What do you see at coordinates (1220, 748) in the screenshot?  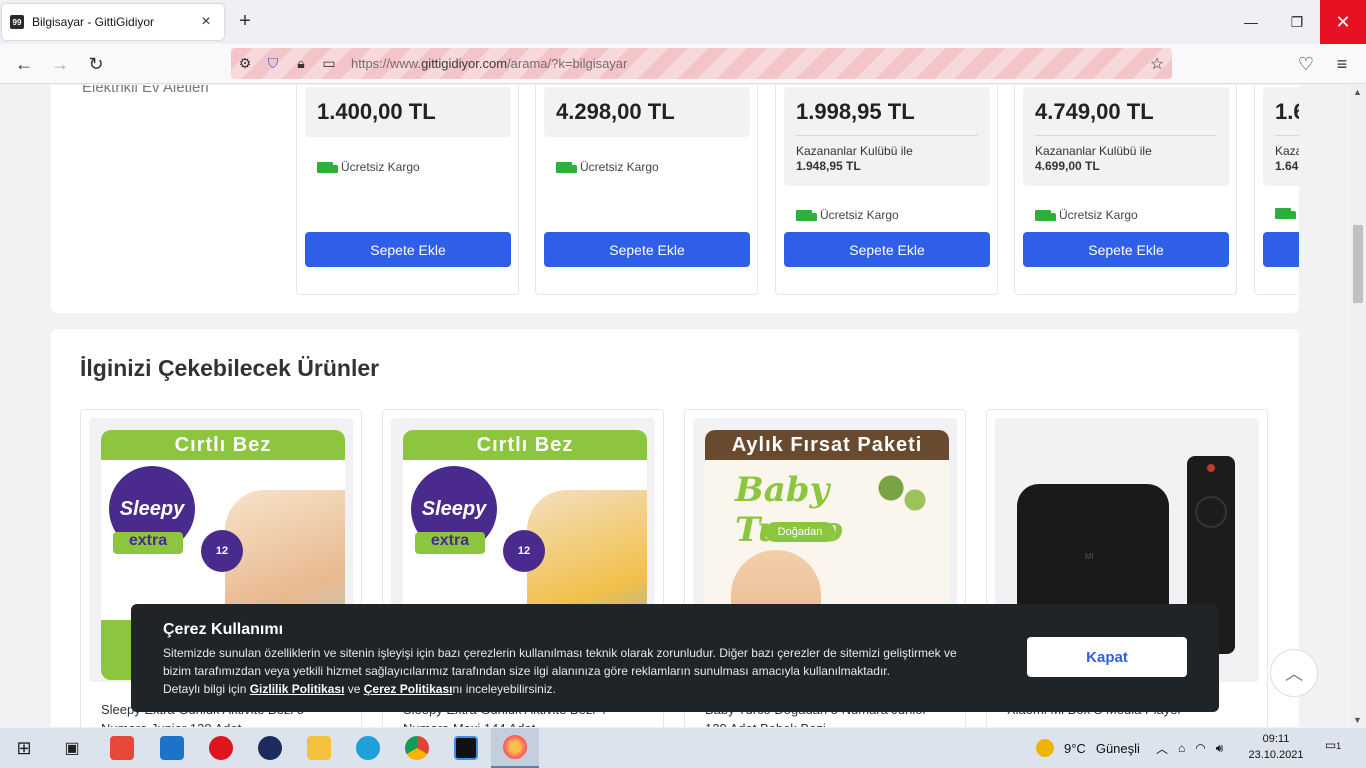 I see `volume-icon: 🔊︎` at bounding box center [1220, 748].